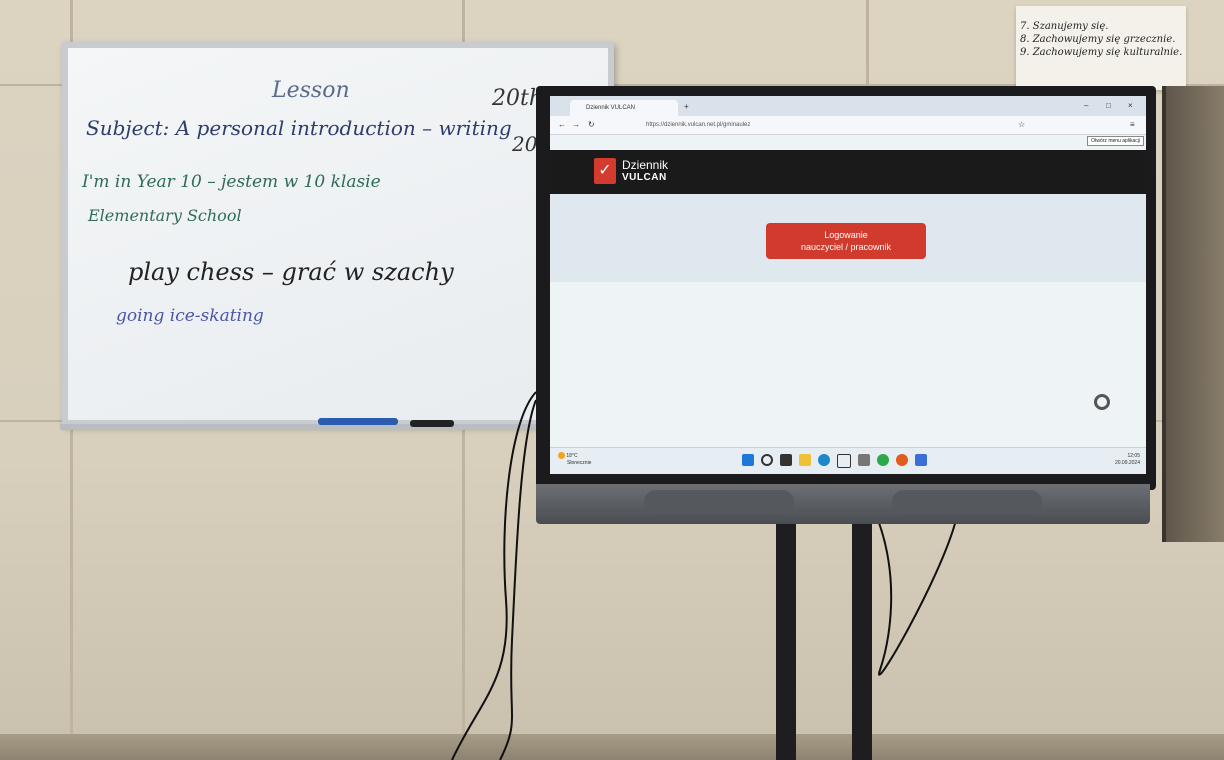  What do you see at coordinates (579, 462) in the screenshot?
I see `weather-desc: Słonecznie` at bounding box center [579, 462].